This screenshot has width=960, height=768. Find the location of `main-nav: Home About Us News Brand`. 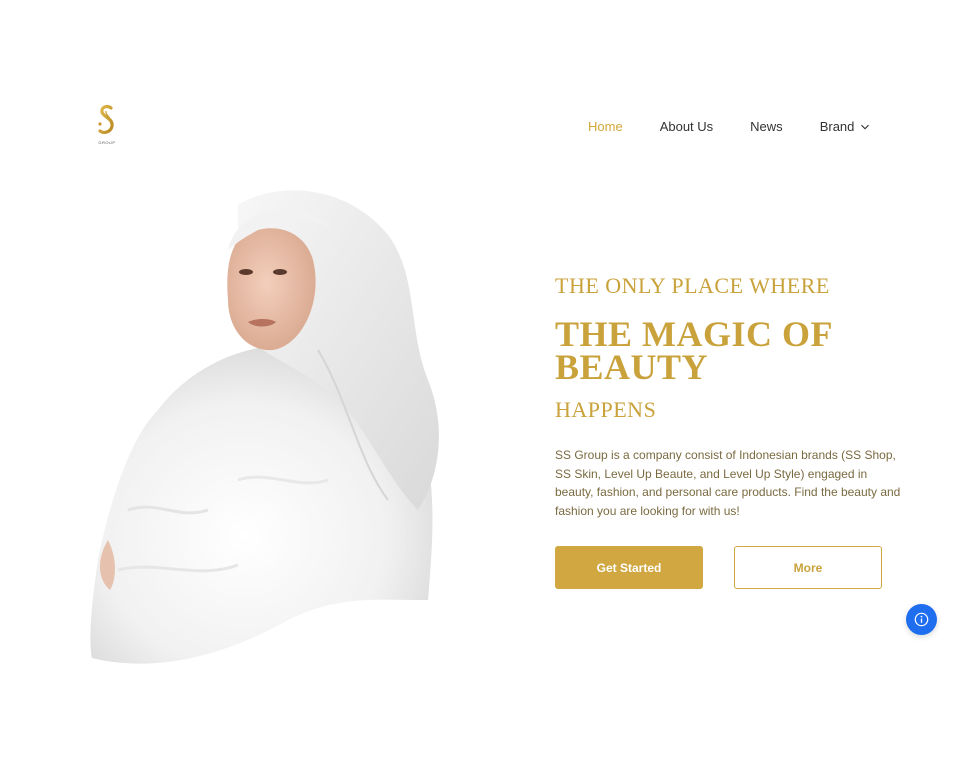

main-nav: Home About Us News Brand is located at coordinates (729, 126).